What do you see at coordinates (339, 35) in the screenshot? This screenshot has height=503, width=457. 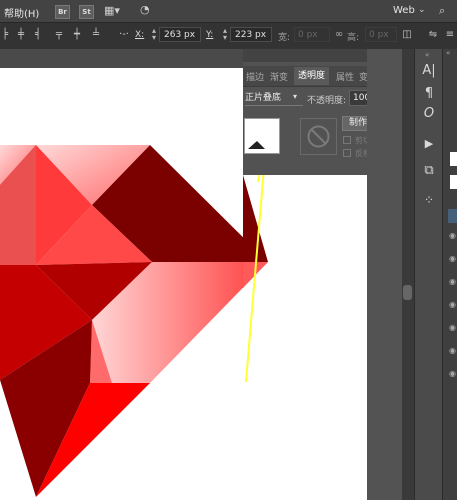 I see `unlink-icon: ∞` at bounding box center [339, 35].